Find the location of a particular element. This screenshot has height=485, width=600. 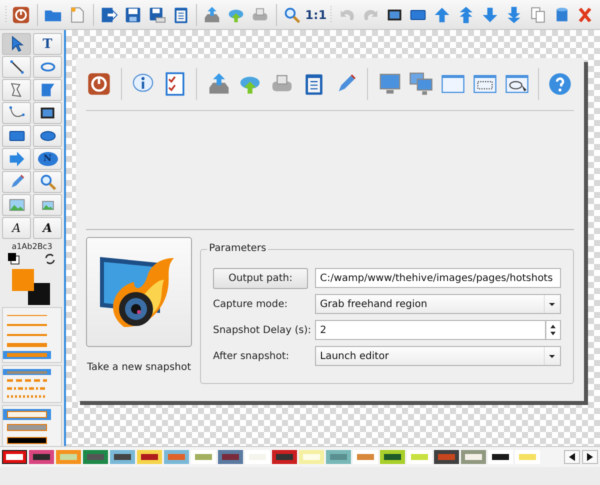

left-triangle-icon is located at coordinates (572, 457).